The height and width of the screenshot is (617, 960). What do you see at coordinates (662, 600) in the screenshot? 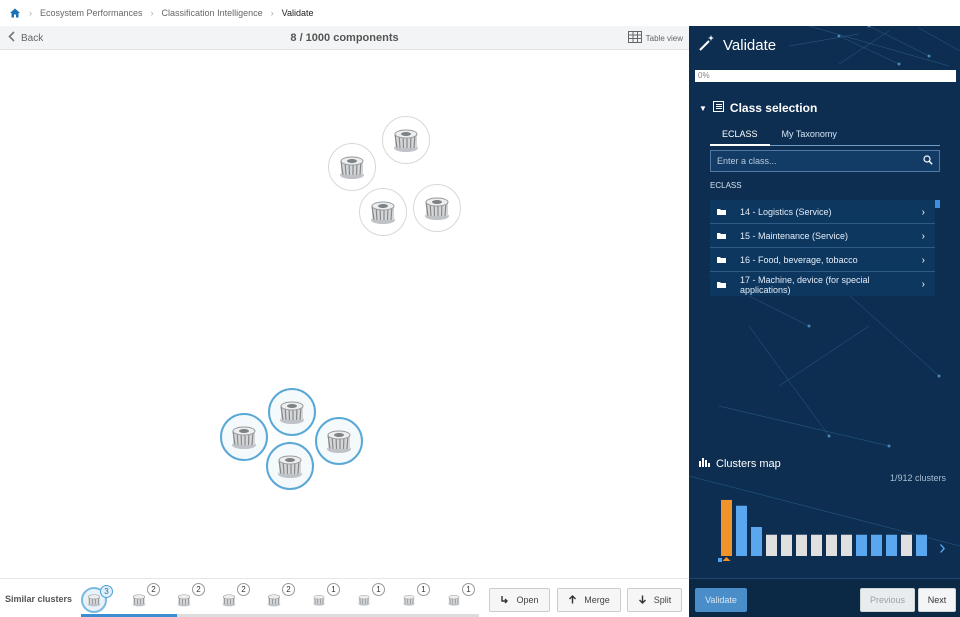
I see `split-label: Split` at bounding box center [662, 600].